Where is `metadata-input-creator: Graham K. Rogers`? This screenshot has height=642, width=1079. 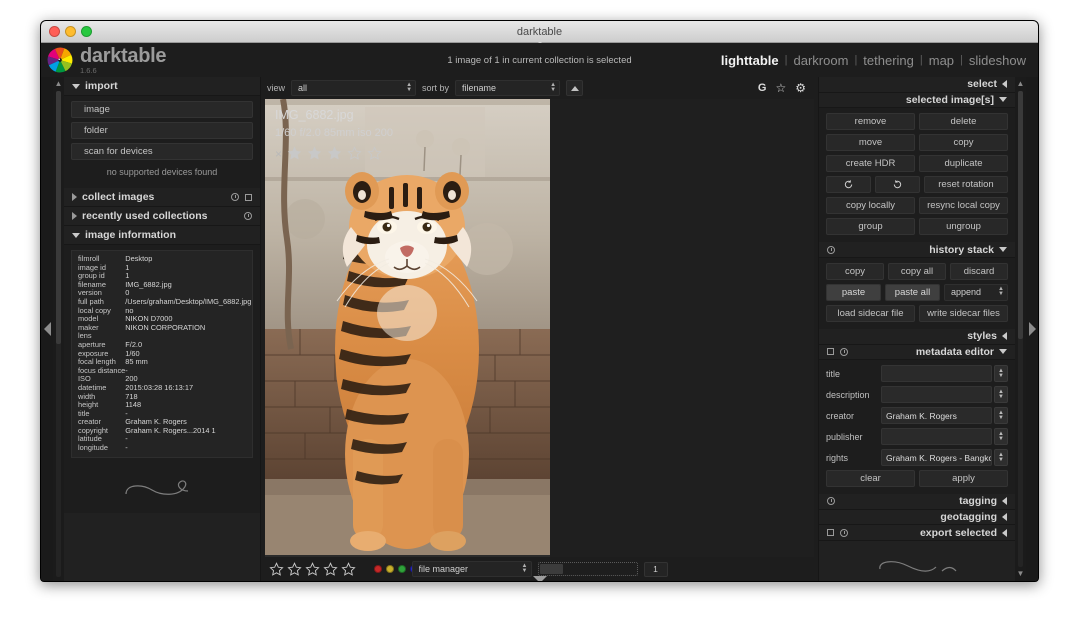 metadata-input-creator: Graham K. Rogers is located at coordinates (936, 416).